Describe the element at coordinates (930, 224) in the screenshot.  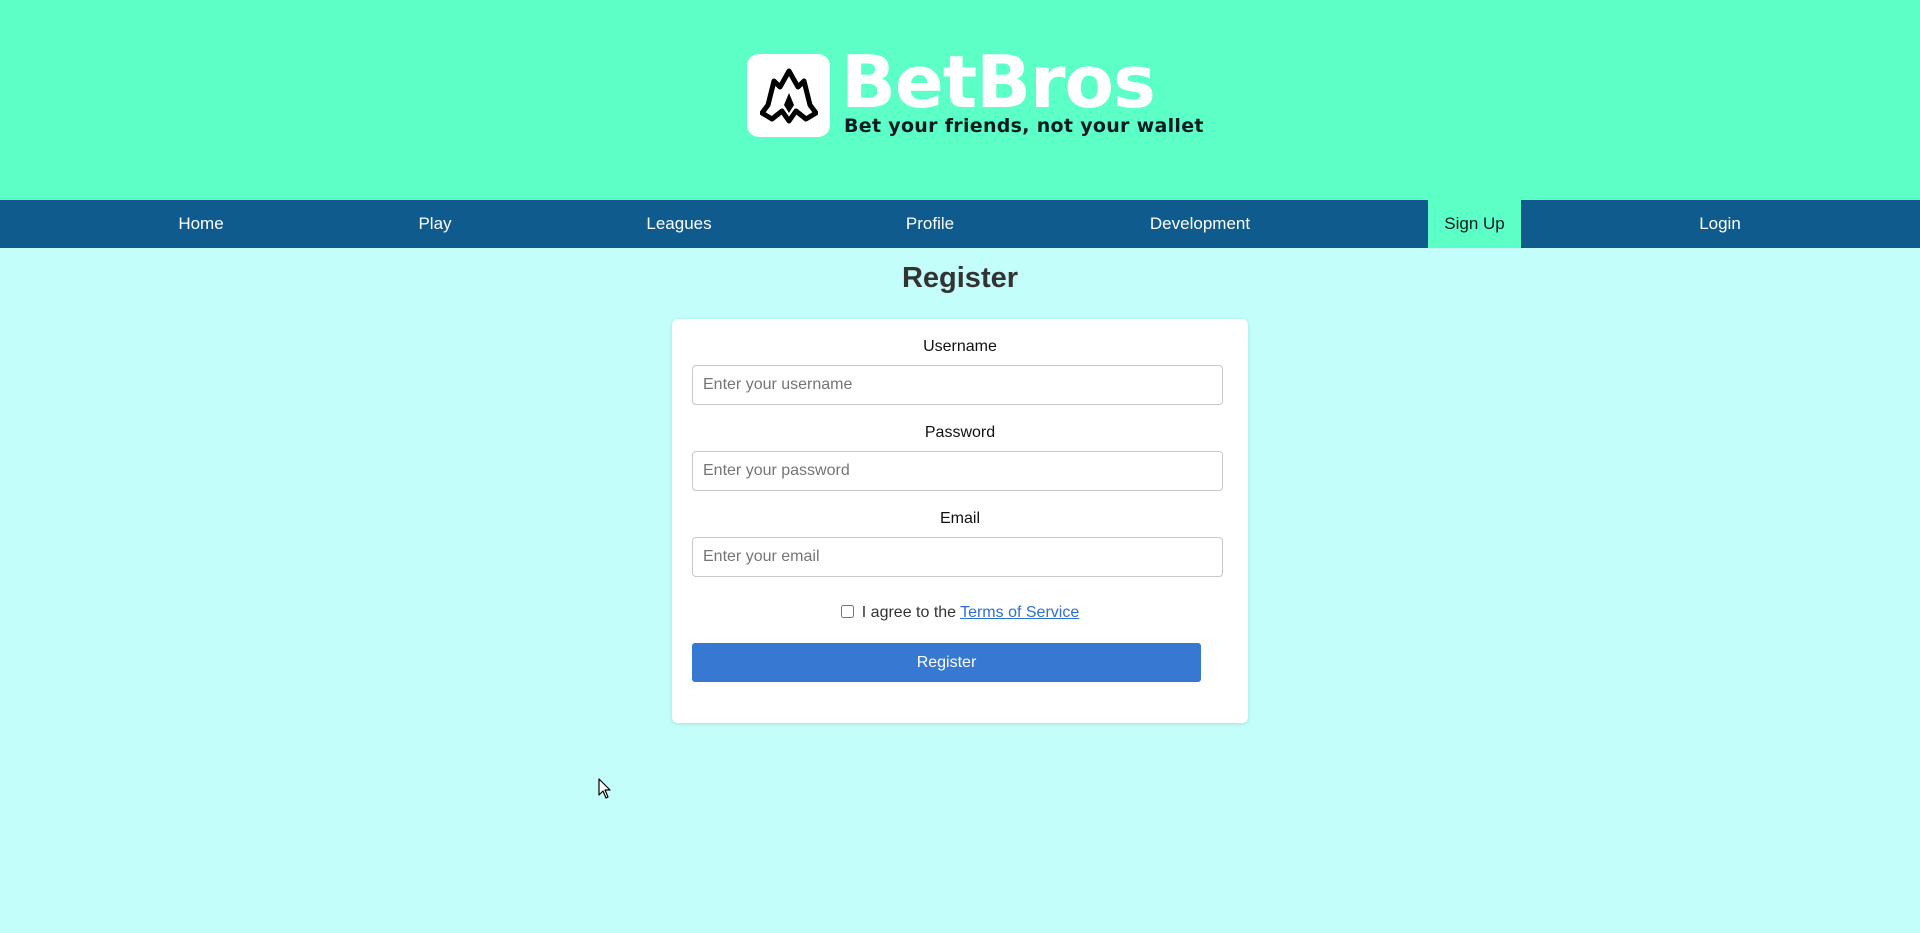
I see `nav-item-profile: Profile` at that location.